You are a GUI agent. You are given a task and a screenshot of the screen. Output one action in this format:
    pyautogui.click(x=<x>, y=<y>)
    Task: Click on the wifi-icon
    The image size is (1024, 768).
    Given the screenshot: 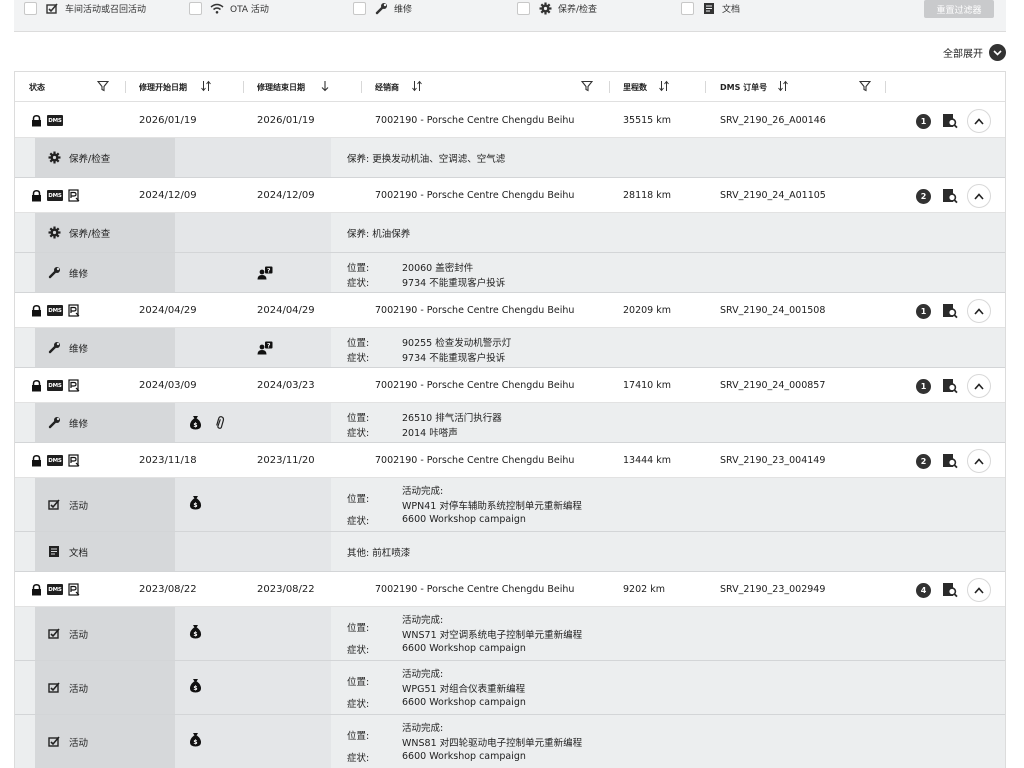 What is the action you would take?
    pyautogui.click(x=217, y=9)
    